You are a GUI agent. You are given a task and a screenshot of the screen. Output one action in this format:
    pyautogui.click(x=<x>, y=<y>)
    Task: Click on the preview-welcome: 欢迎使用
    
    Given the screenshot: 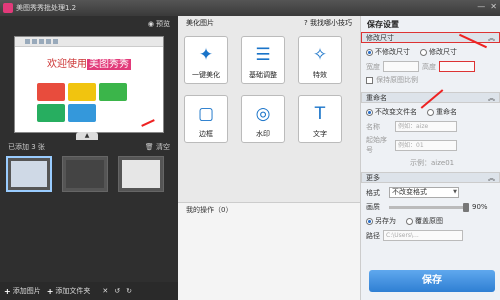 What is the action you would take?
    pyautogui.click(x=67, y=64)
    